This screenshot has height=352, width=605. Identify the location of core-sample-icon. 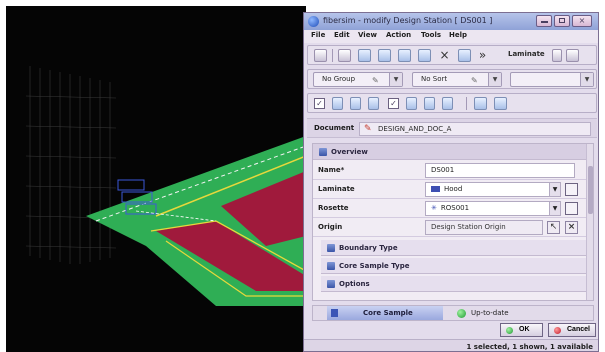
(334, 313).